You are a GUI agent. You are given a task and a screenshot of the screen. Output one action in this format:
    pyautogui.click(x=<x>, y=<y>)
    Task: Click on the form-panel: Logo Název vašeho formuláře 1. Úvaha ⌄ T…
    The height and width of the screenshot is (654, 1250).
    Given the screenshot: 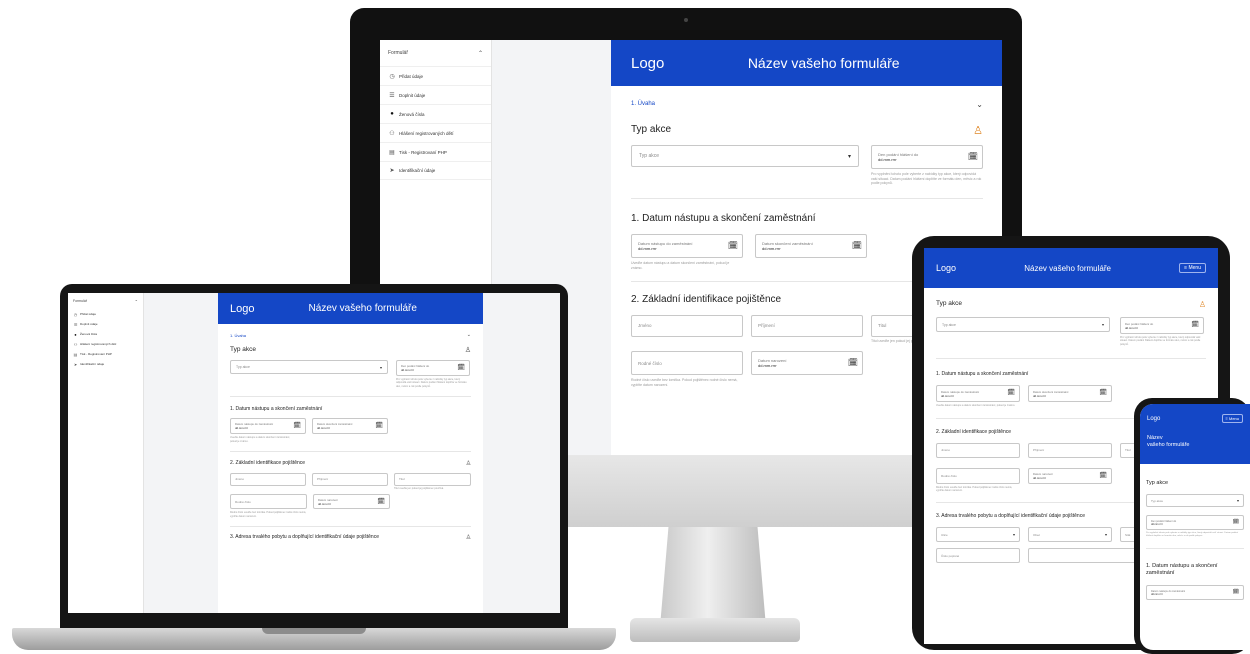 What is the action you would take?
    pyautogui.click(x=350, y=453)
    